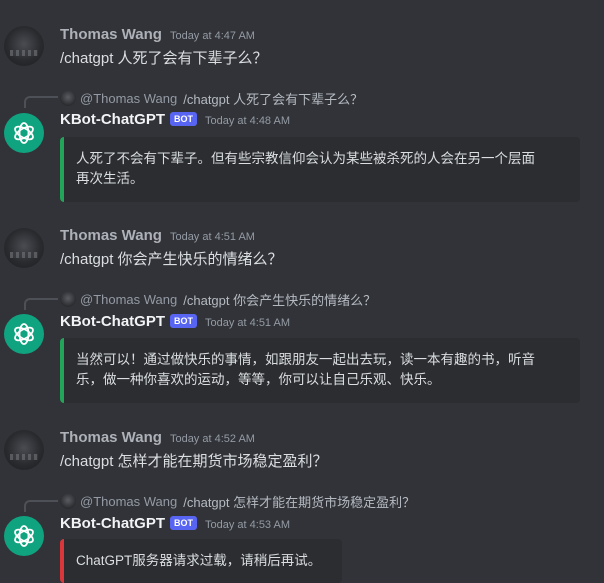  Describe the element at coordinates (305, 158) in the screenshot. I see `embed-line: 人死了不会有下辈子。但有些宗教信仰会认为某些被杀死的人会在另一个层面` at that location.